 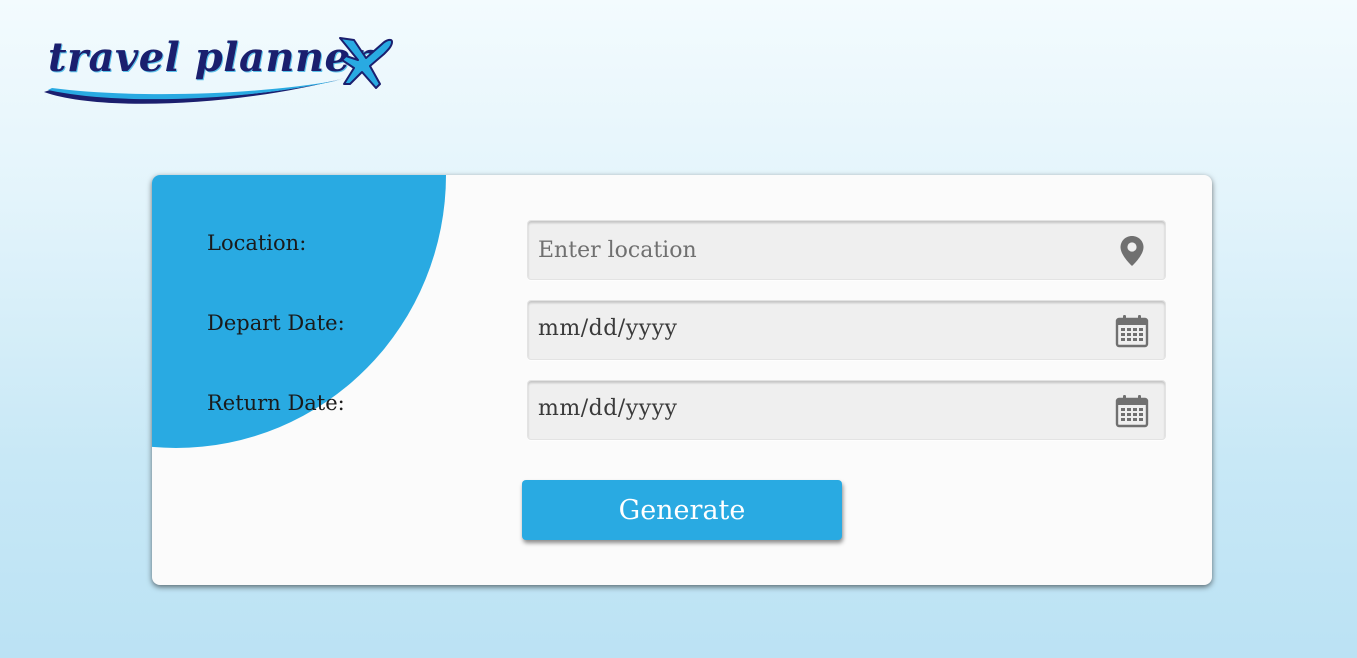 I want to click on generate-button: Generate, so click(x=682, y=510).